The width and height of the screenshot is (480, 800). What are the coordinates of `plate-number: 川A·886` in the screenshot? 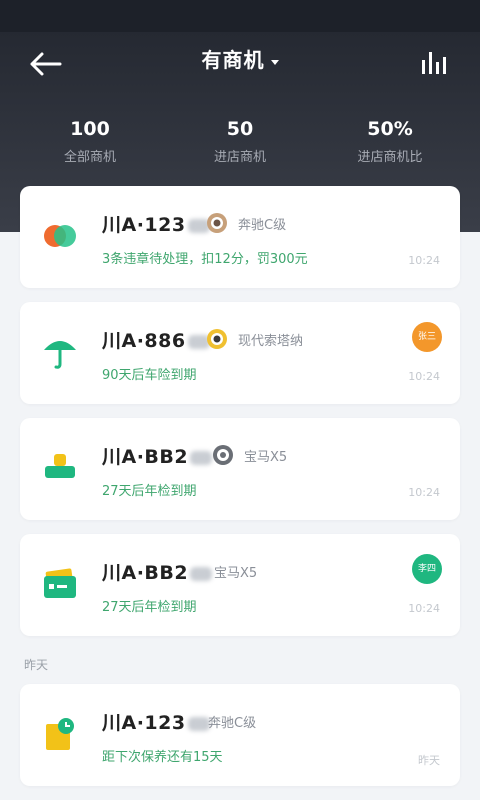 It's located at (156, 339).